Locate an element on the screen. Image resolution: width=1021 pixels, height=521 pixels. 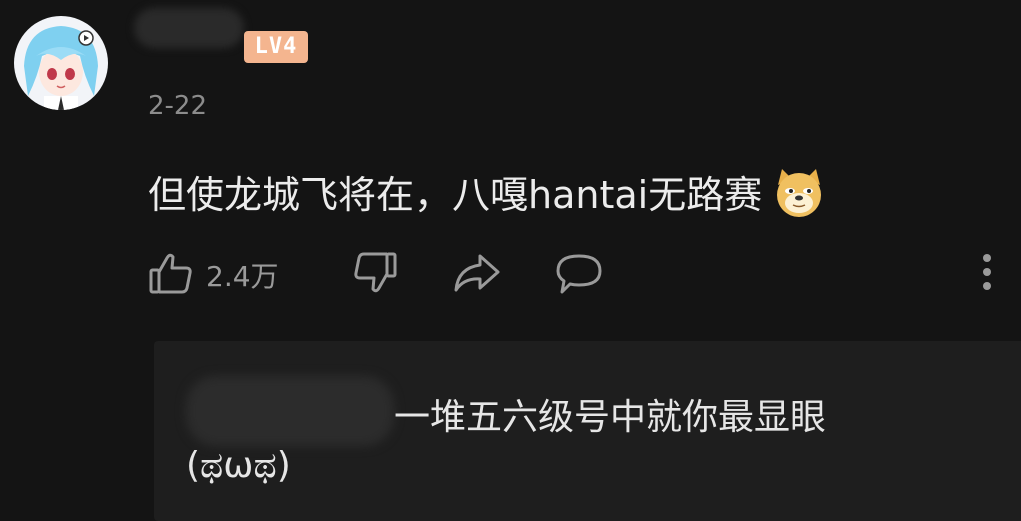
share-button is located at coordinates (477, 275).